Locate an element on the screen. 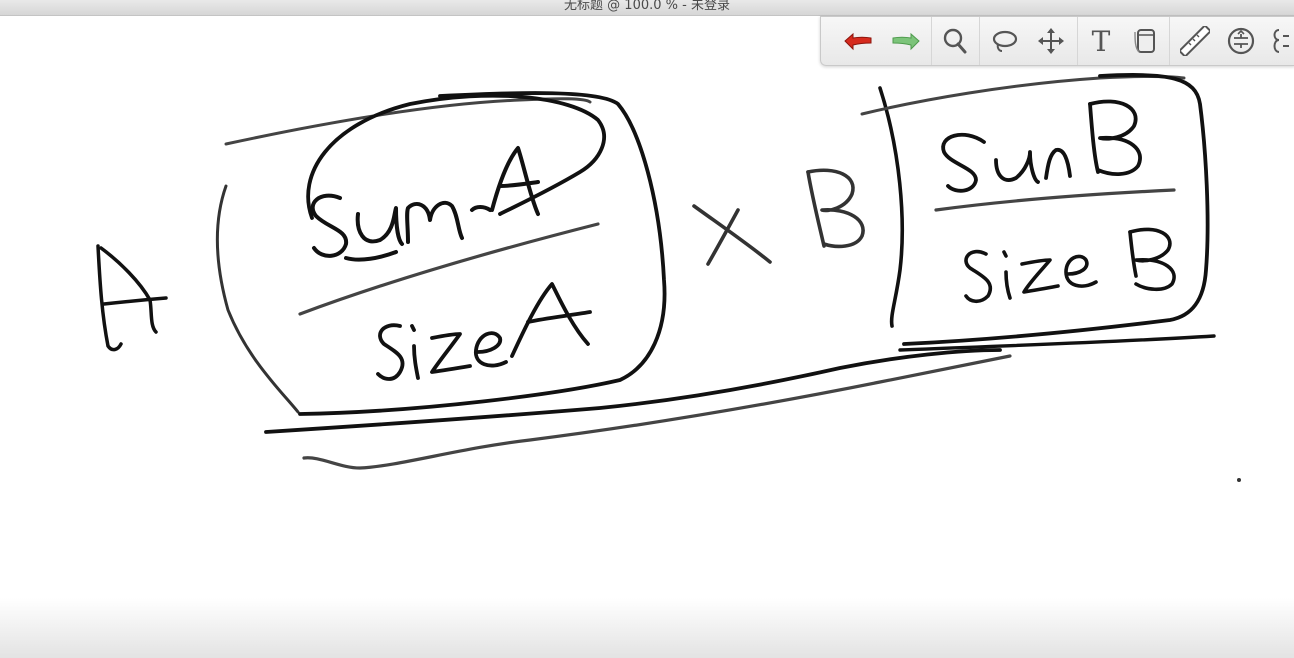 The width and height of the screenshot is (1294, 658). window-title: 无标题 @ 100.0 % - 未登录 is located at coordinates (647, 6).